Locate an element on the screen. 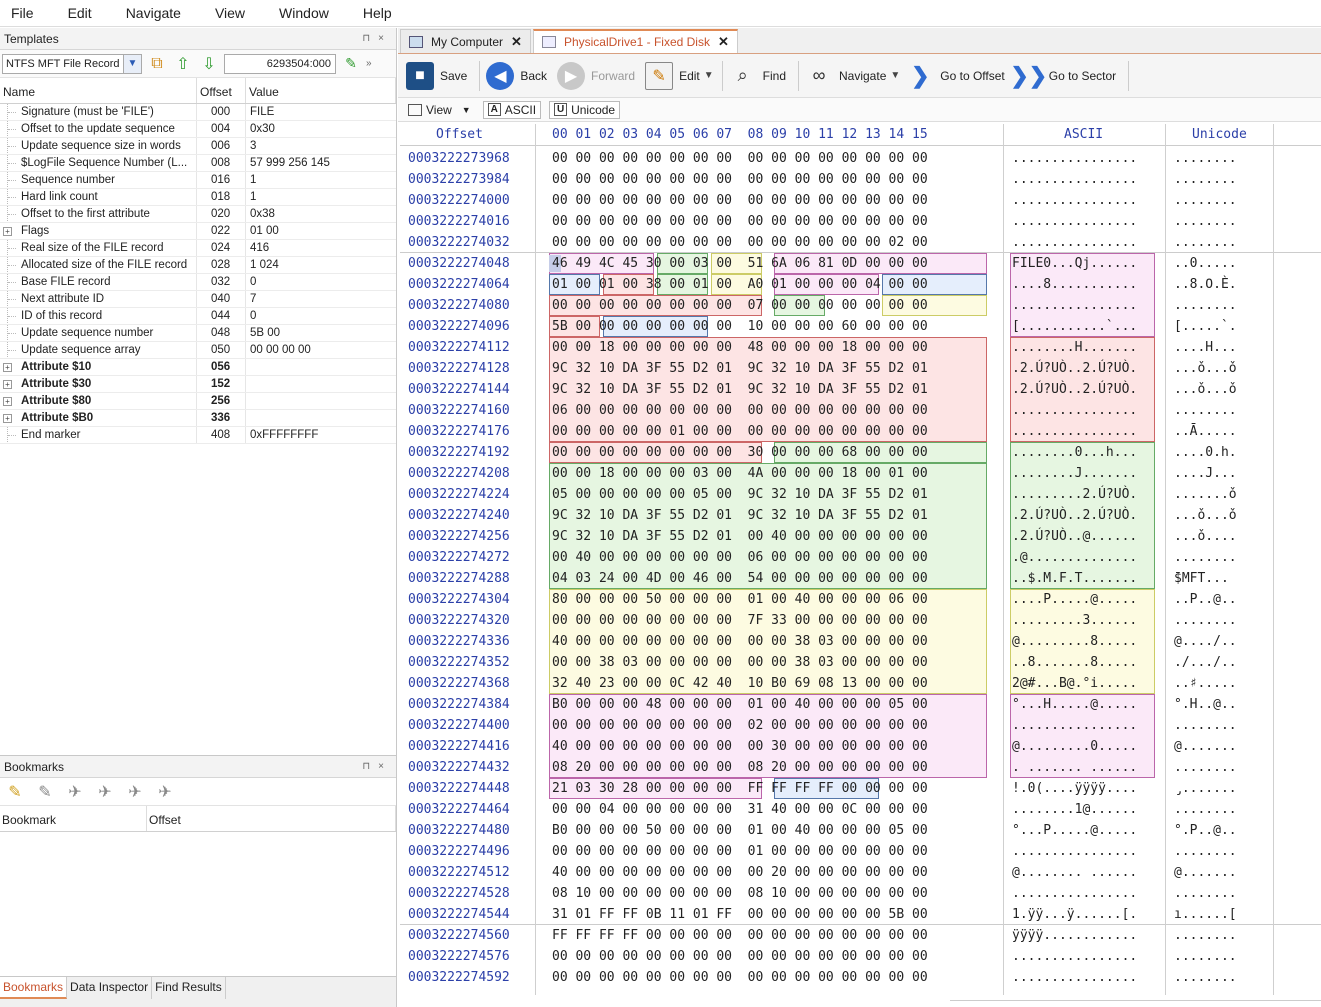 This screenshot has height=1007, width=1321. template-row: Sequence number 016 1 is located at coordinates (198, 180).